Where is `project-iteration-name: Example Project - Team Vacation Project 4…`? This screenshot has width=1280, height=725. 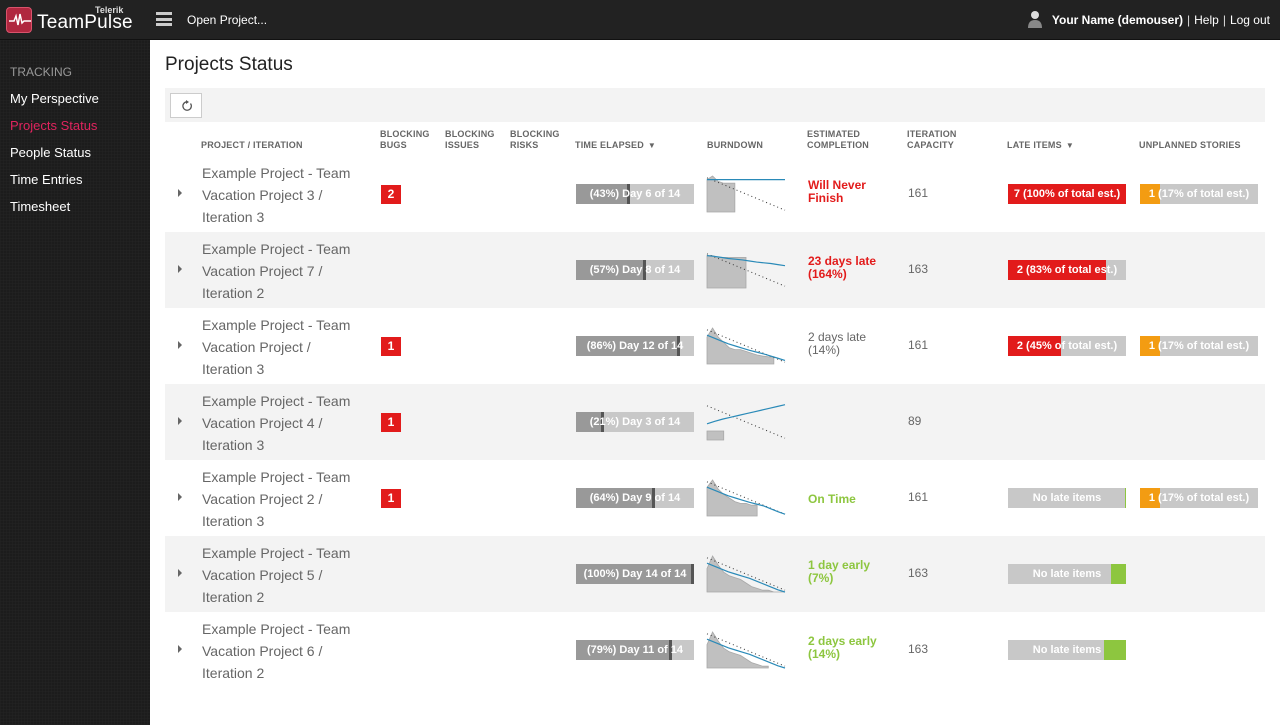
project-iteration-name: Example Project - Team Vacation Project 4… is located at coordinates (287, 423).